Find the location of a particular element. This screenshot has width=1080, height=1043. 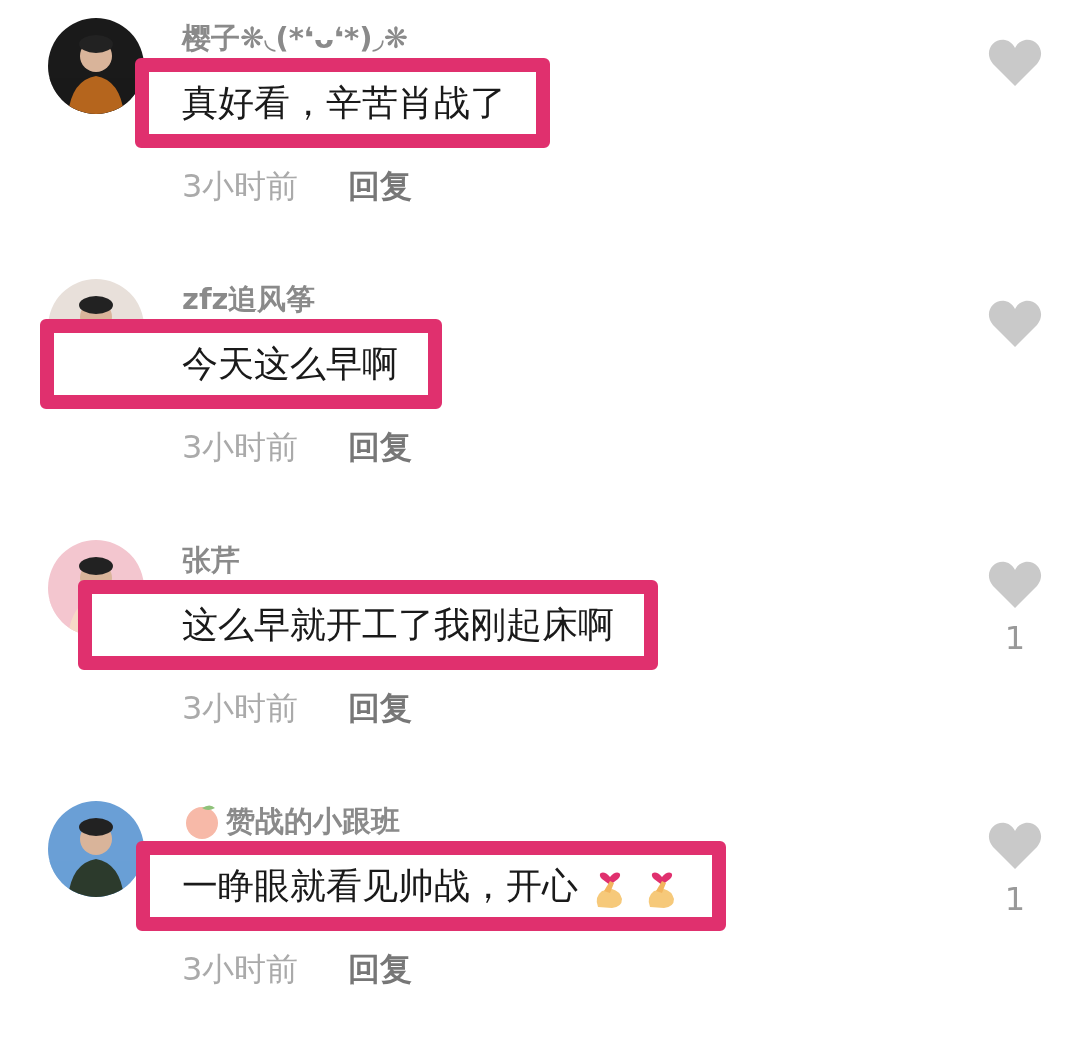

comment-text: 今天这么早啊 is located at coordinates (290, 364).